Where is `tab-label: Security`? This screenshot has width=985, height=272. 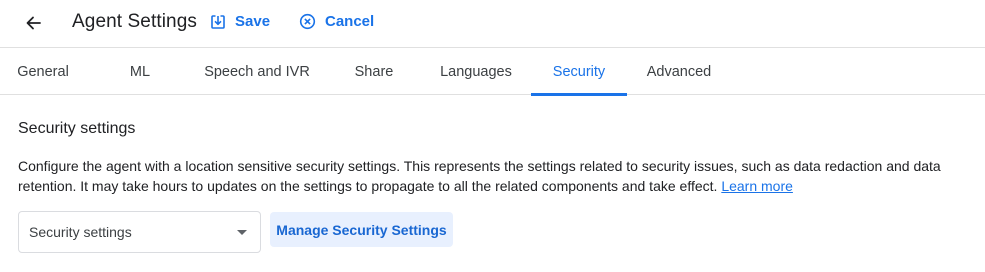
tab-label: Security is located at coordinates (579, 71).